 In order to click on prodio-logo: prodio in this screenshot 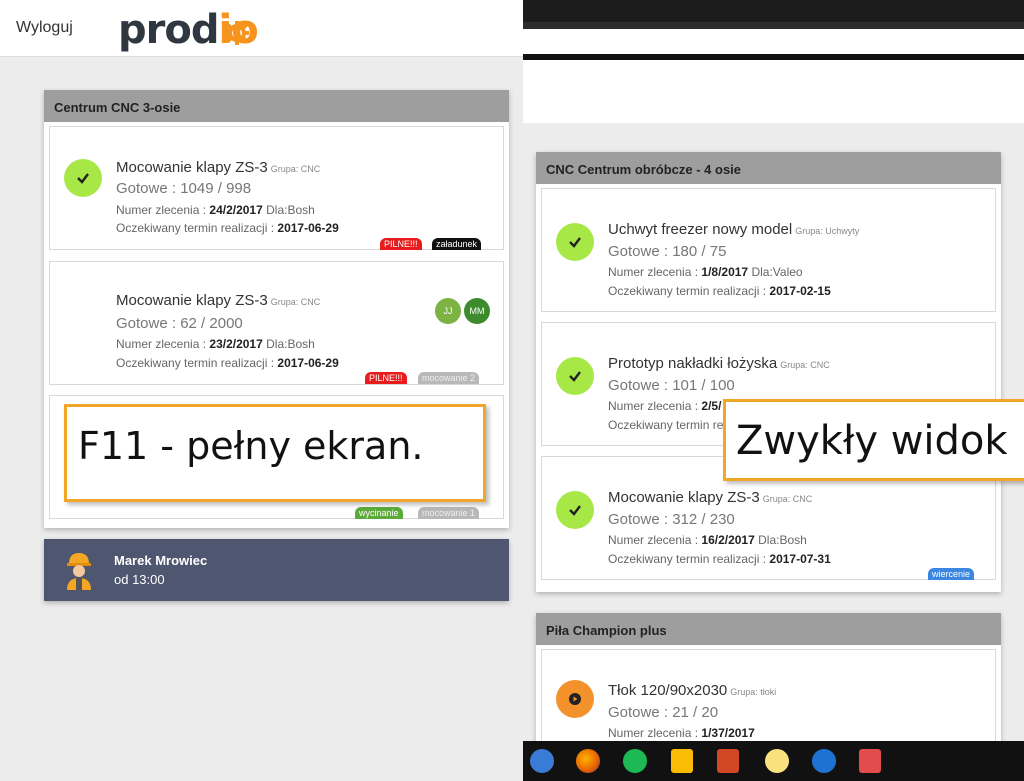, I will do `click(188, 30)`.